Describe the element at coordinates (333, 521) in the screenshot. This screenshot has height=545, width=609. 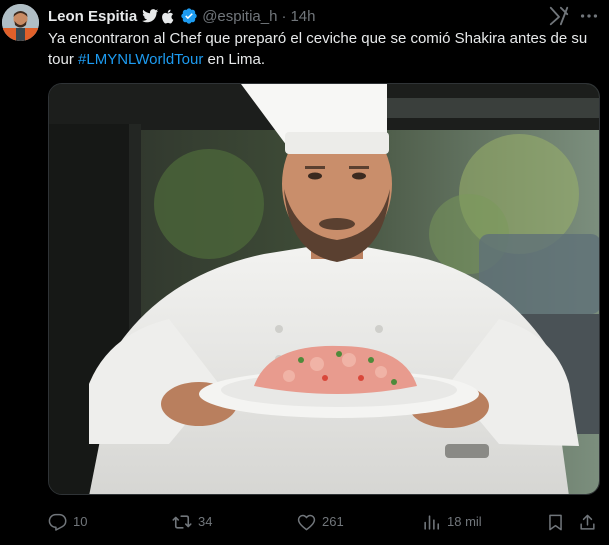
I see `like-count: 261` at that location.